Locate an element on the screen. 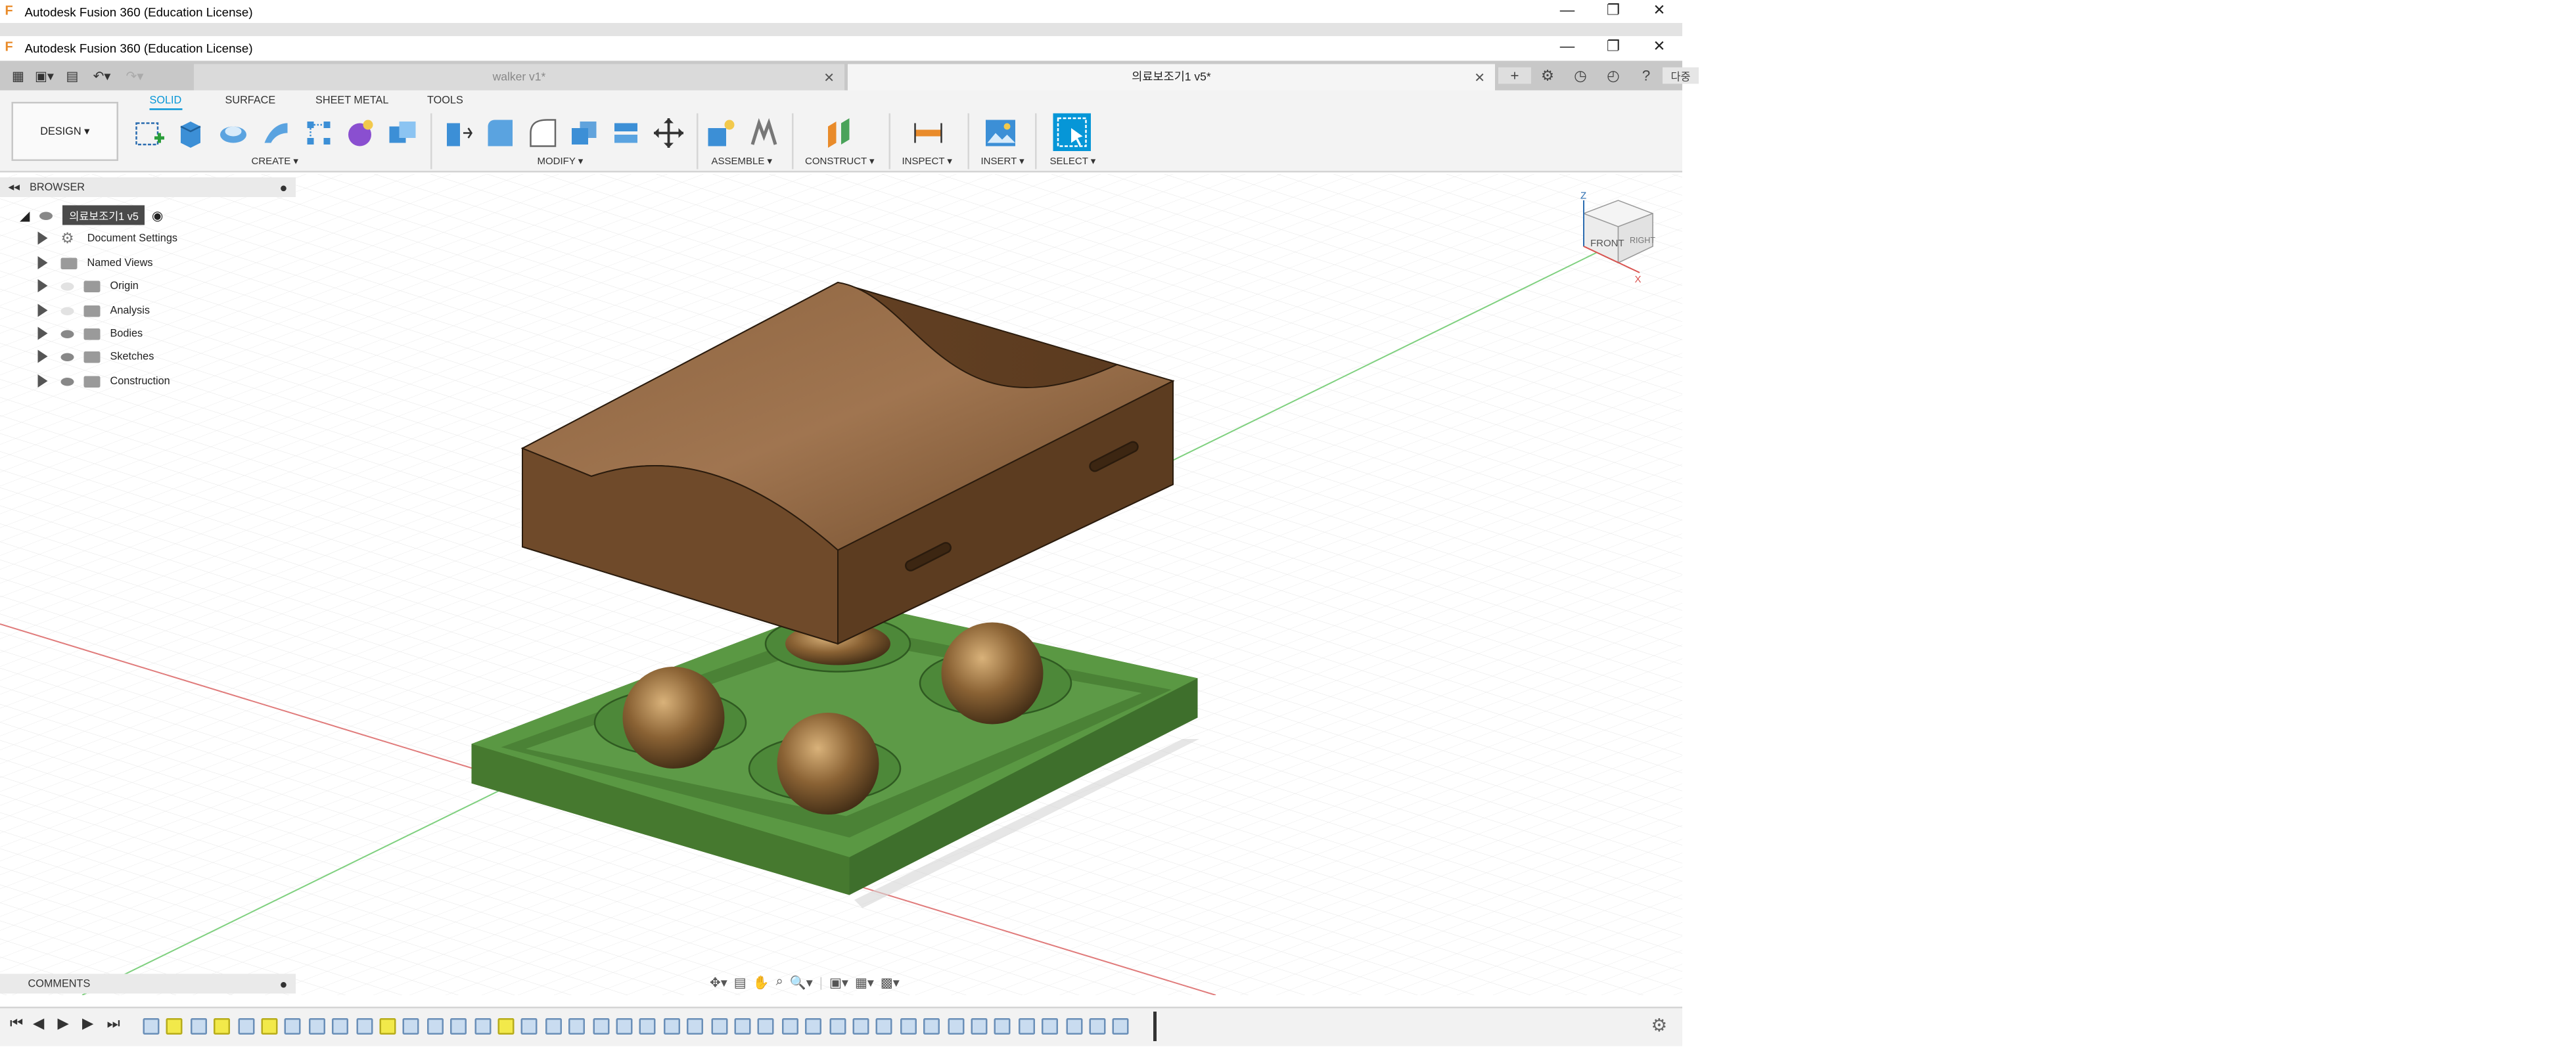  save-icon: ▤ is located at coordinates (72, 75).